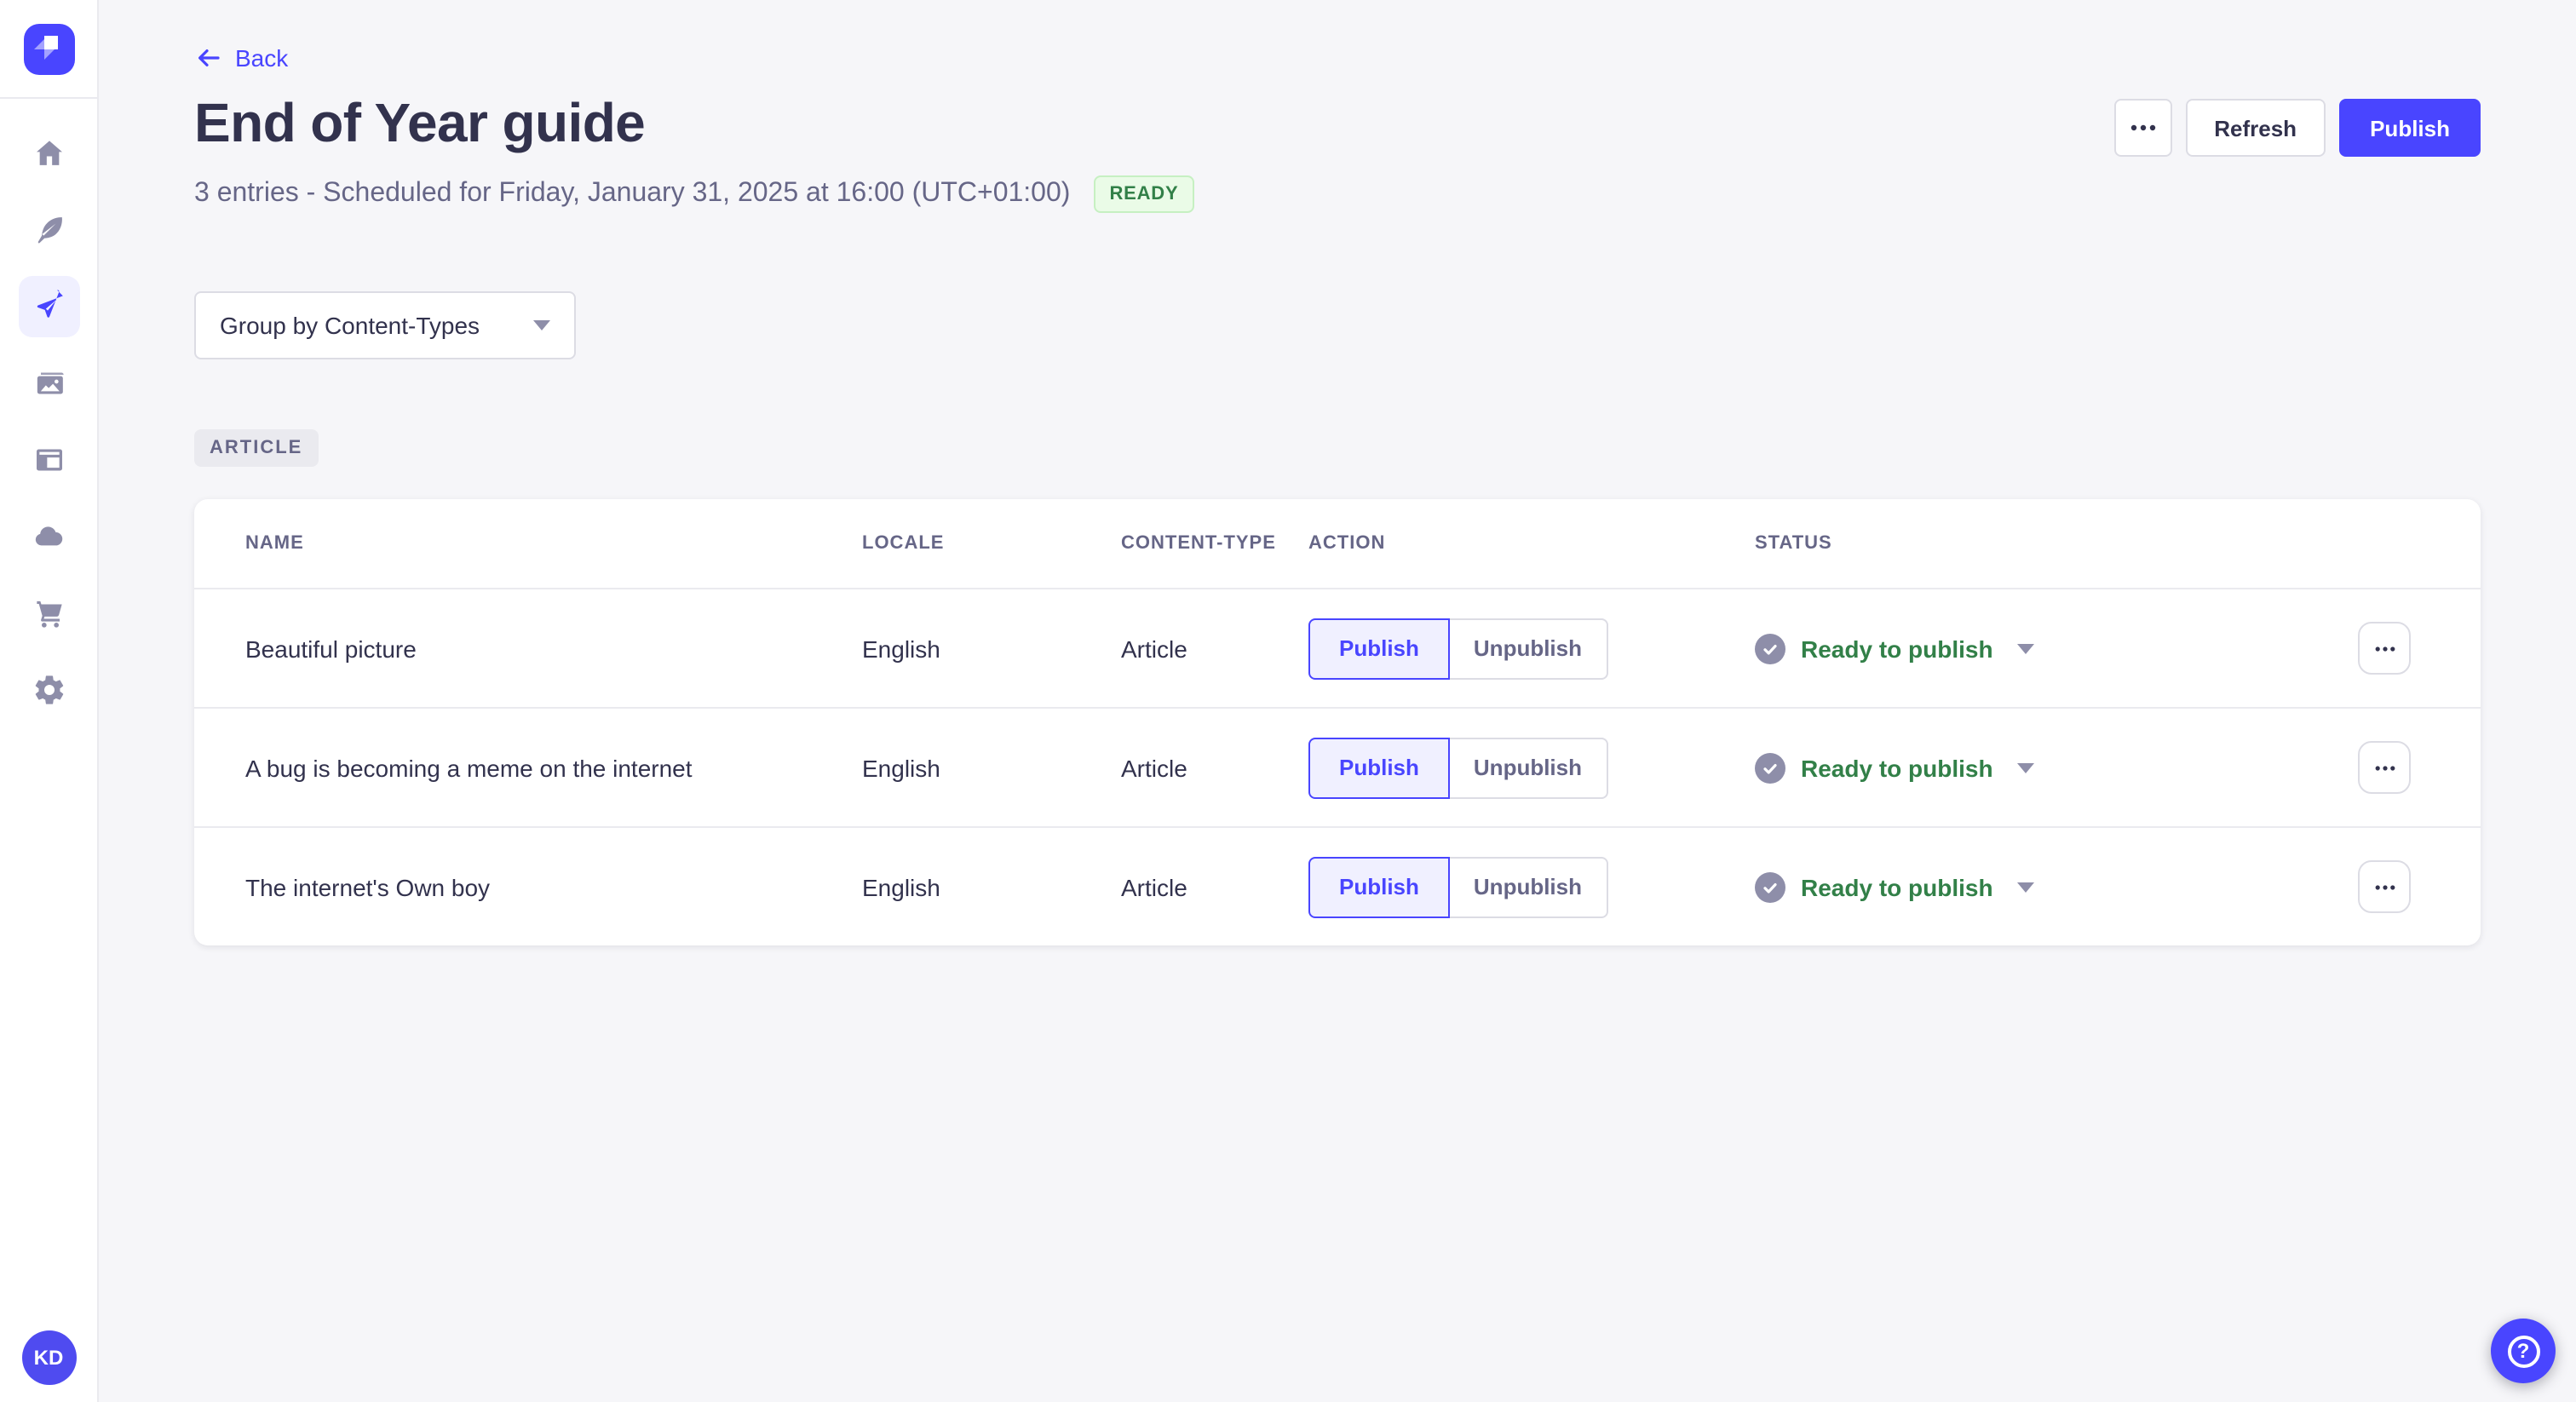 Image resolution: width=2576 pixels, height=1402 pixels. I want to click on help-fab-button: ?, so click(2523, 1351).